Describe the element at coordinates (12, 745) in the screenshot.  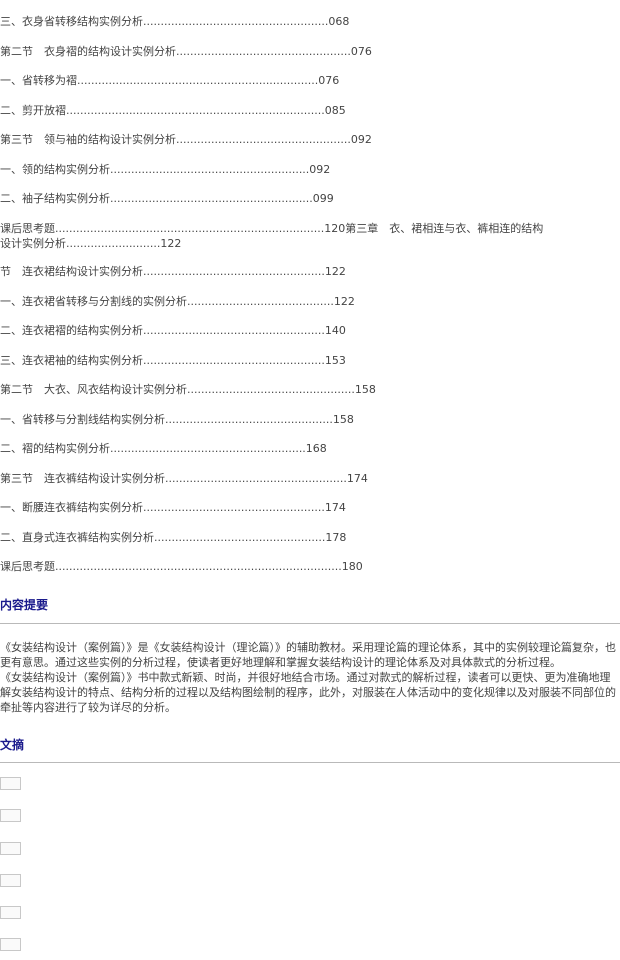
I see `excerpt-heading: 文摘` at that location.